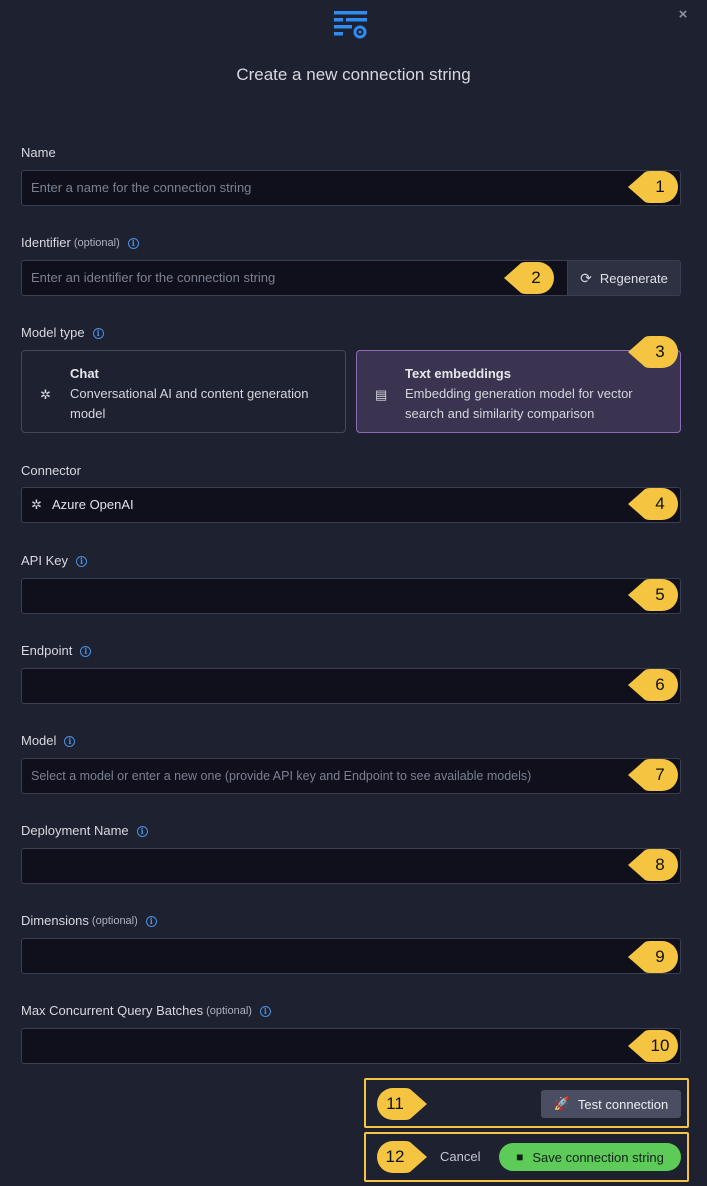 The height and width of the screenshot is (1186, 707). I want to click on dimensions-label: Dimensions (optional) i, so click(89, 921).